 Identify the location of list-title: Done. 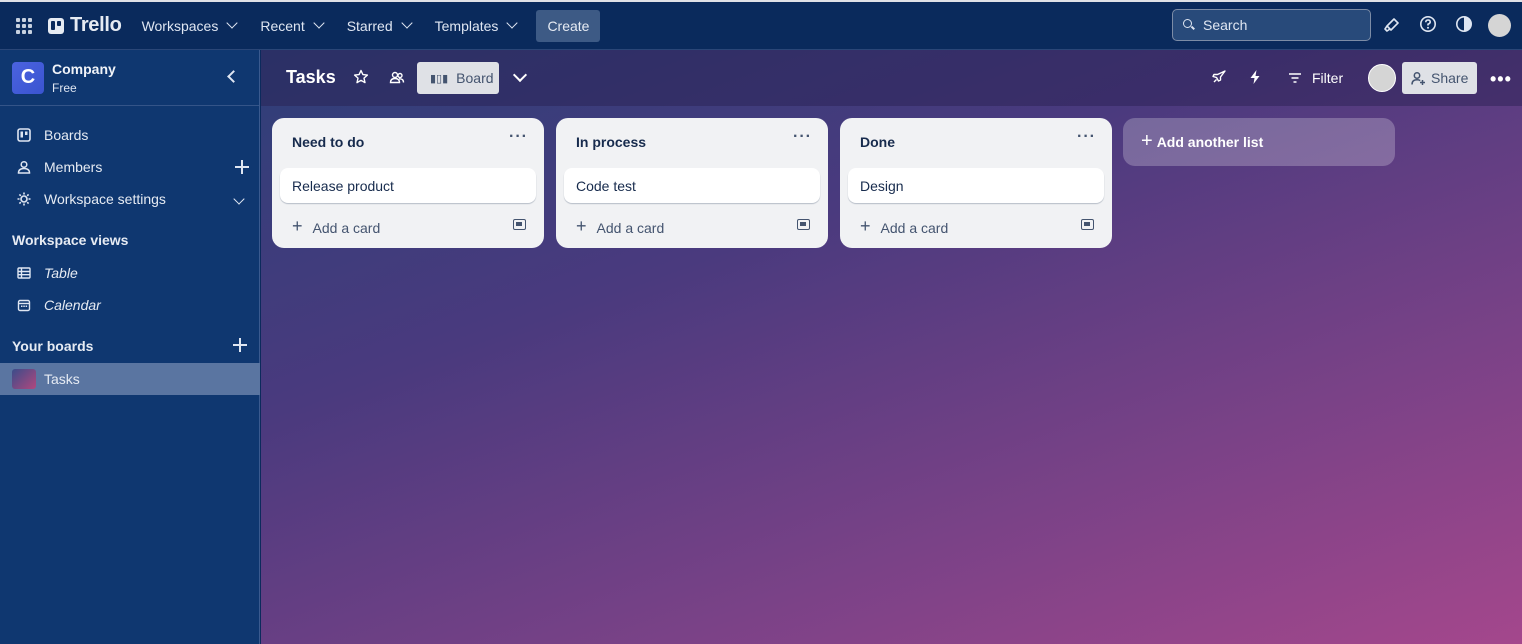
(877, 142).